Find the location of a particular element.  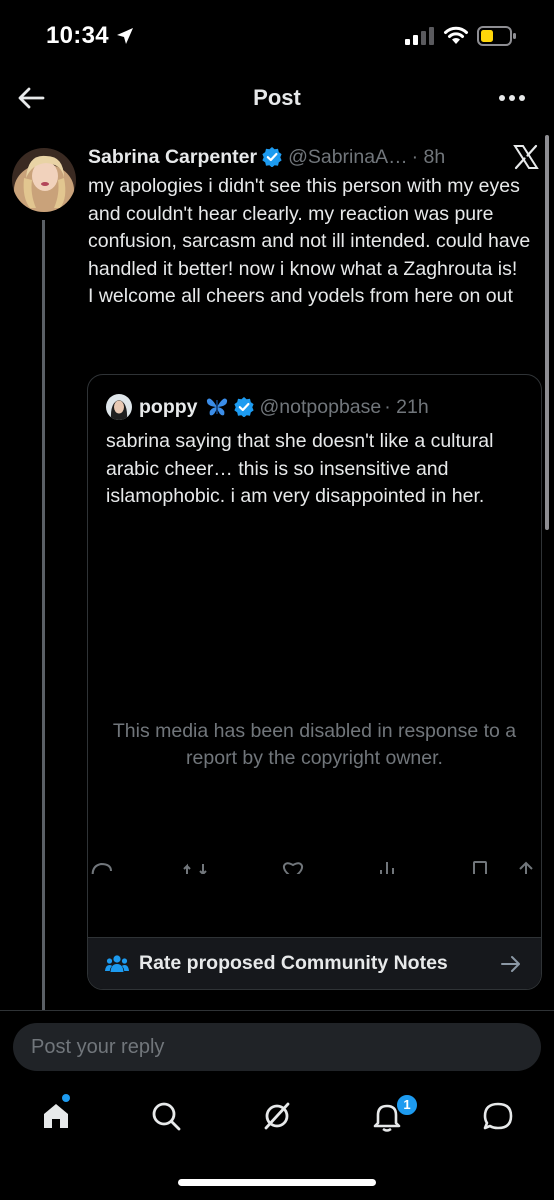

location-arrow-icon is located at coordinates (125, 36).